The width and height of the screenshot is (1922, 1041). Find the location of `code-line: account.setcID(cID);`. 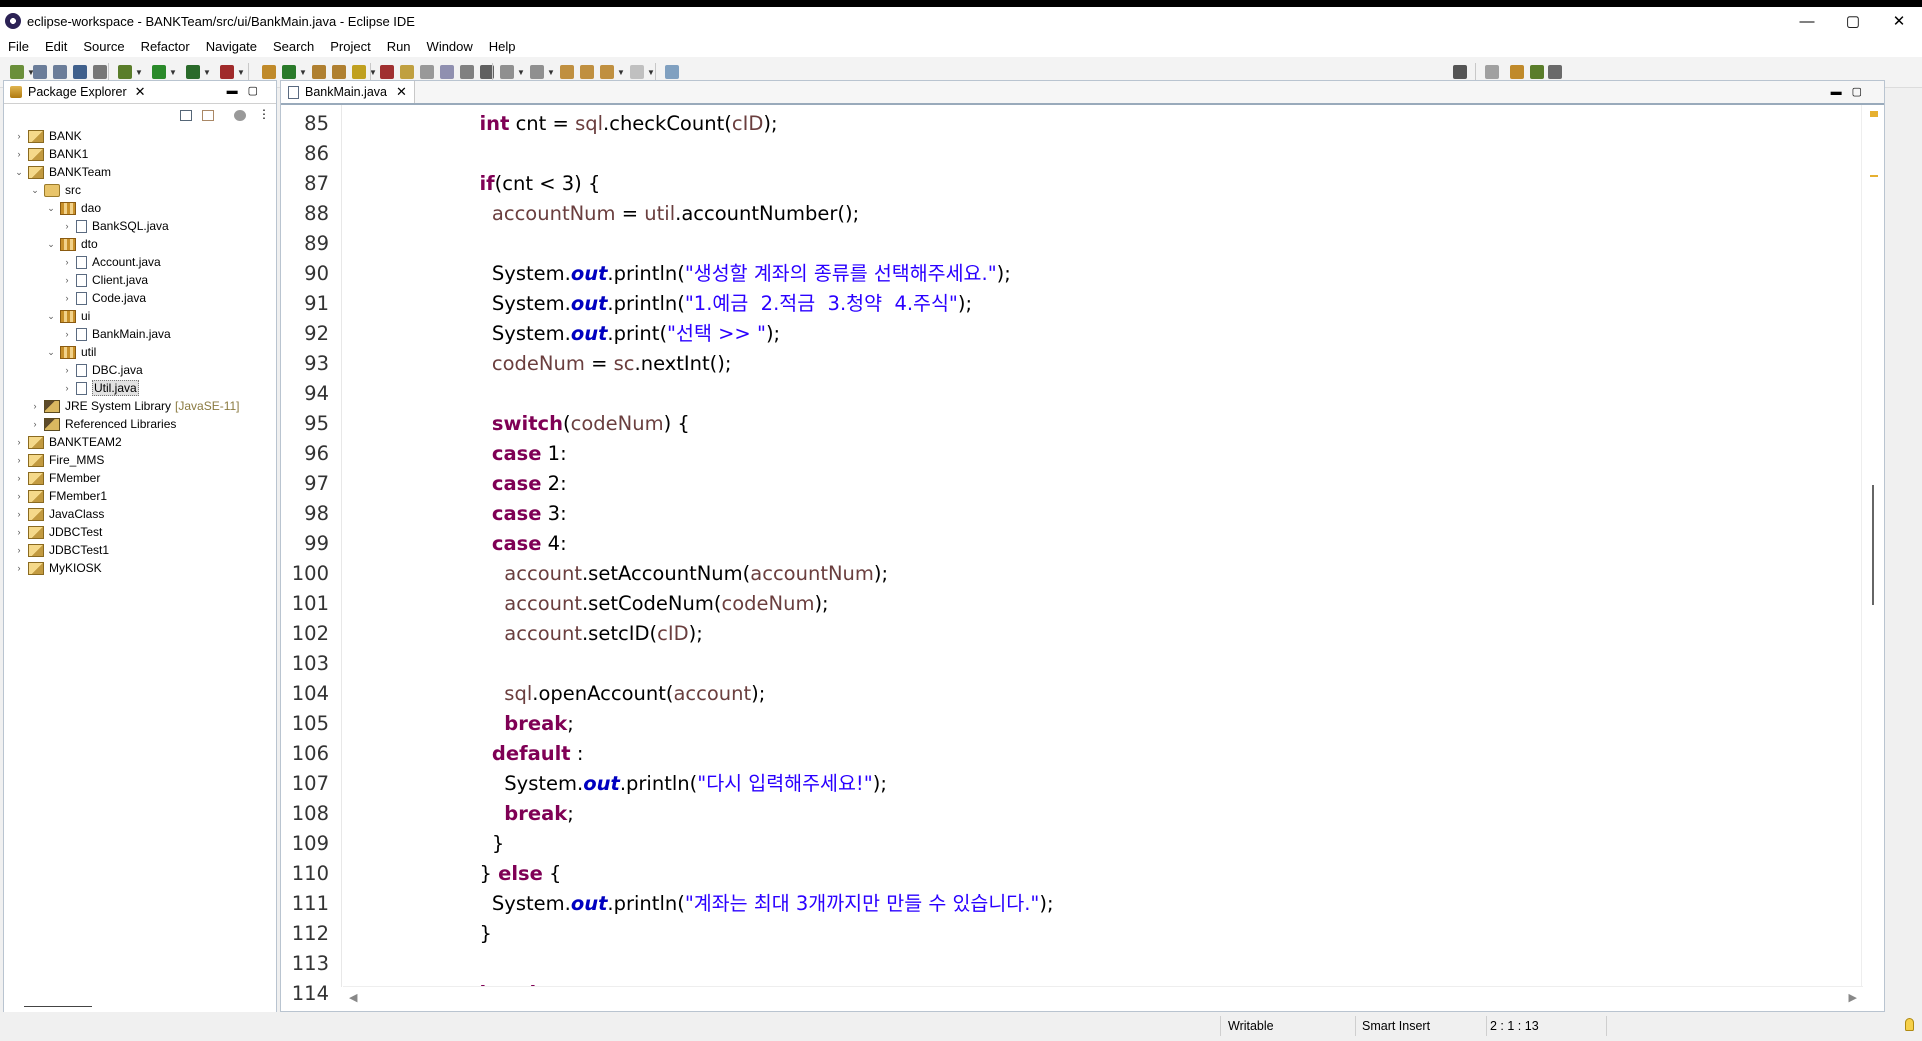

code-line: account.setcID(cID); is located at coordinates (591, 634).